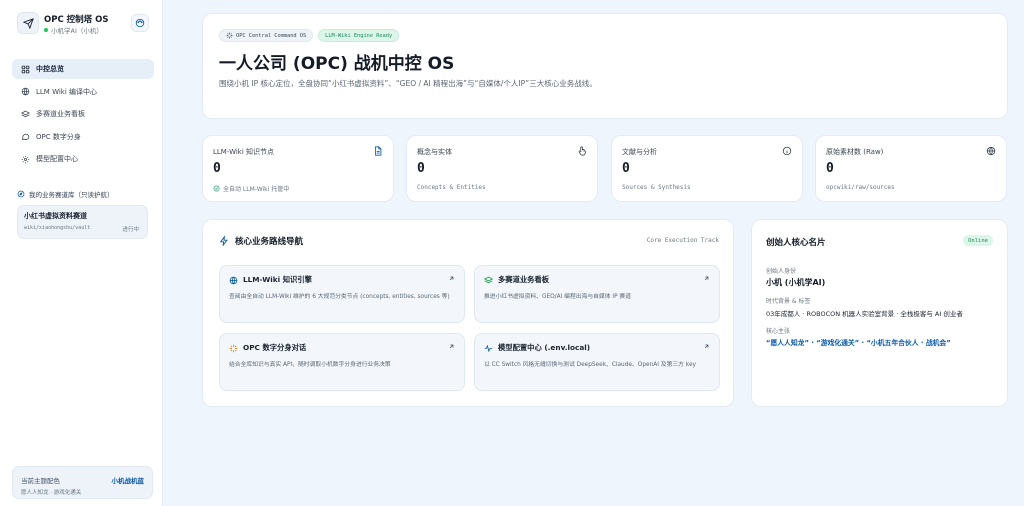 This screenshot has height=506, width=1024. Describe the element at coordinates (25, 159) in the screenshot. I see `gear-icon` at that location.